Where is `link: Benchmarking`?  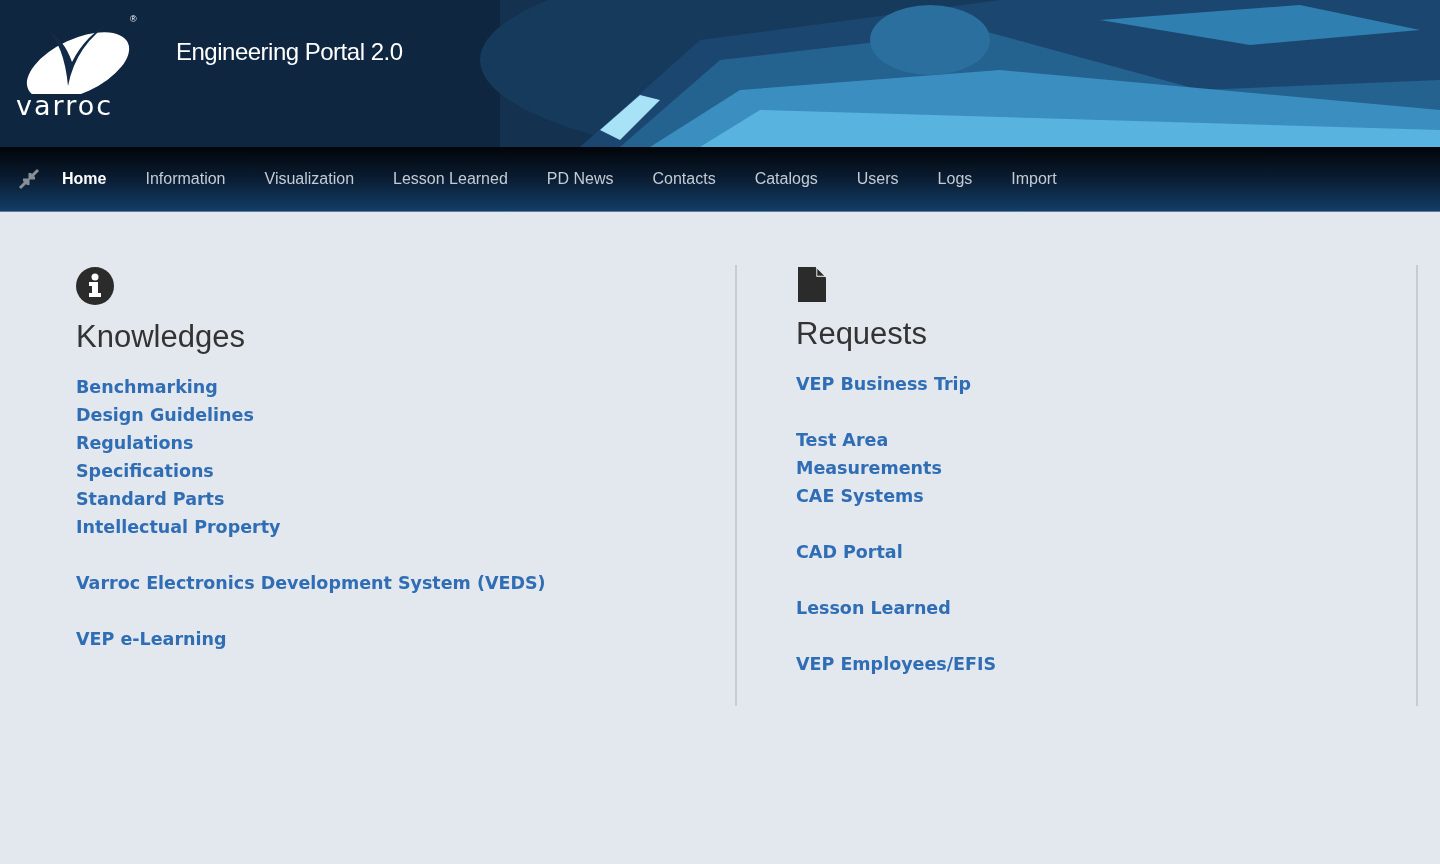
link: Benchmarking is located at coordinates (147, 387).